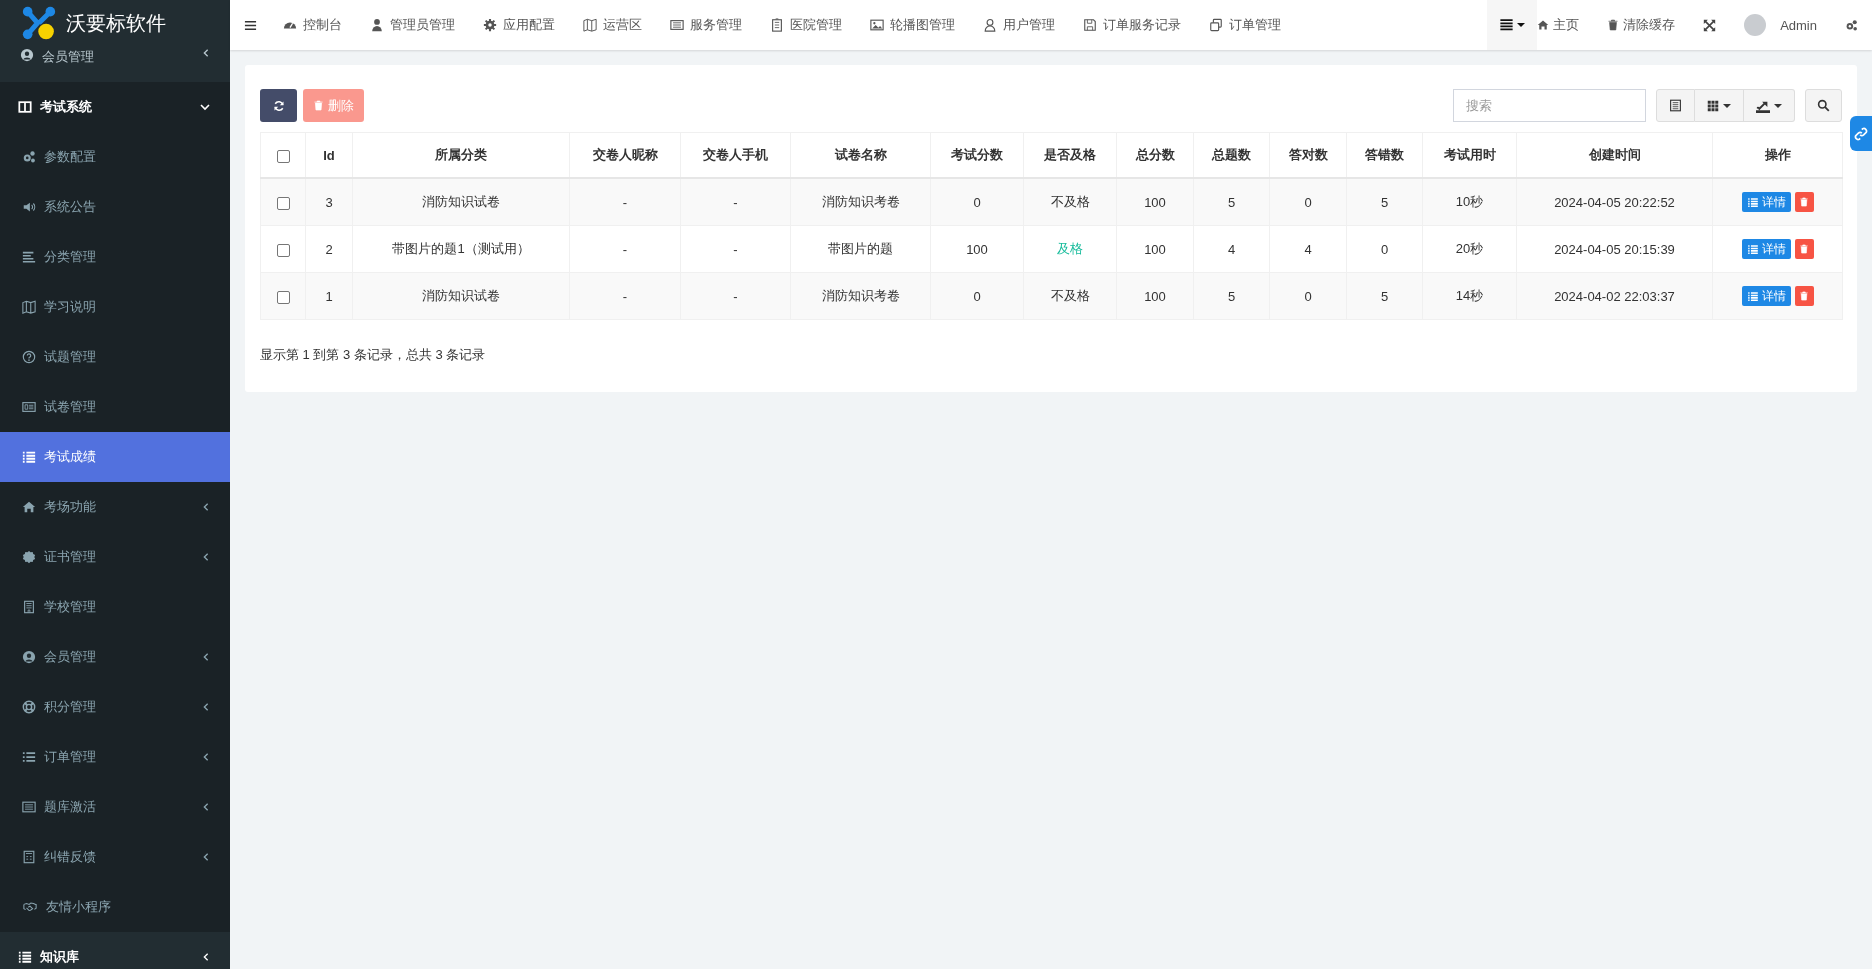  What do you see at coordinates (29, 707) in the screenshot?
I see `life-ring-icon` at bounding box center [29, 707].